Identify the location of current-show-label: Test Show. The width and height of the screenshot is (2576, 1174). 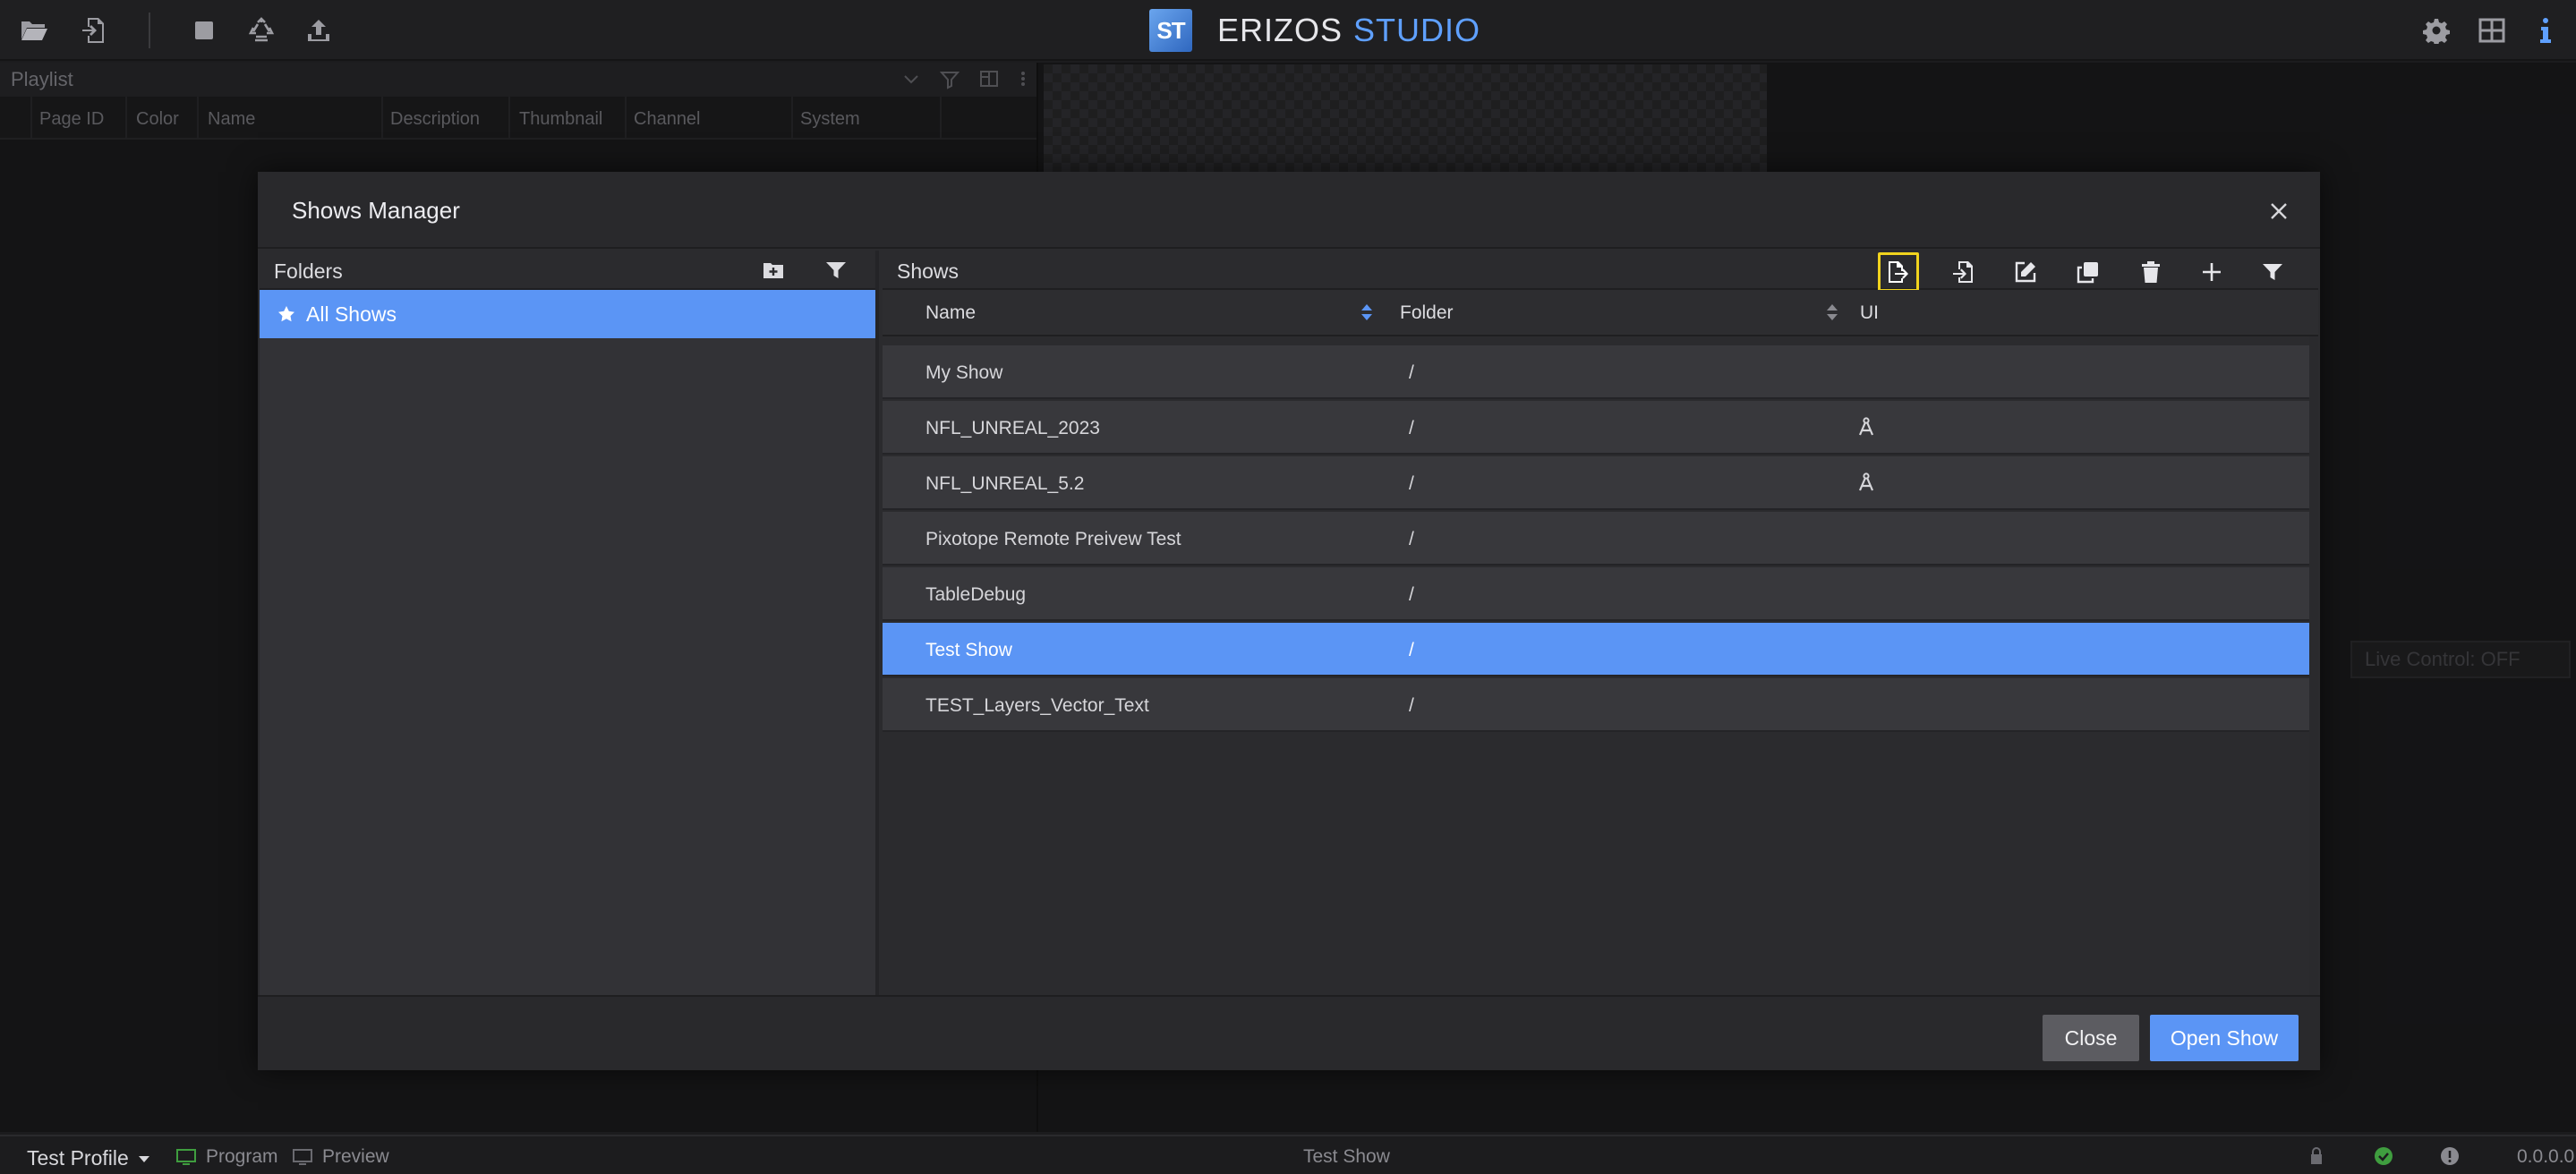
(1346, 1156).